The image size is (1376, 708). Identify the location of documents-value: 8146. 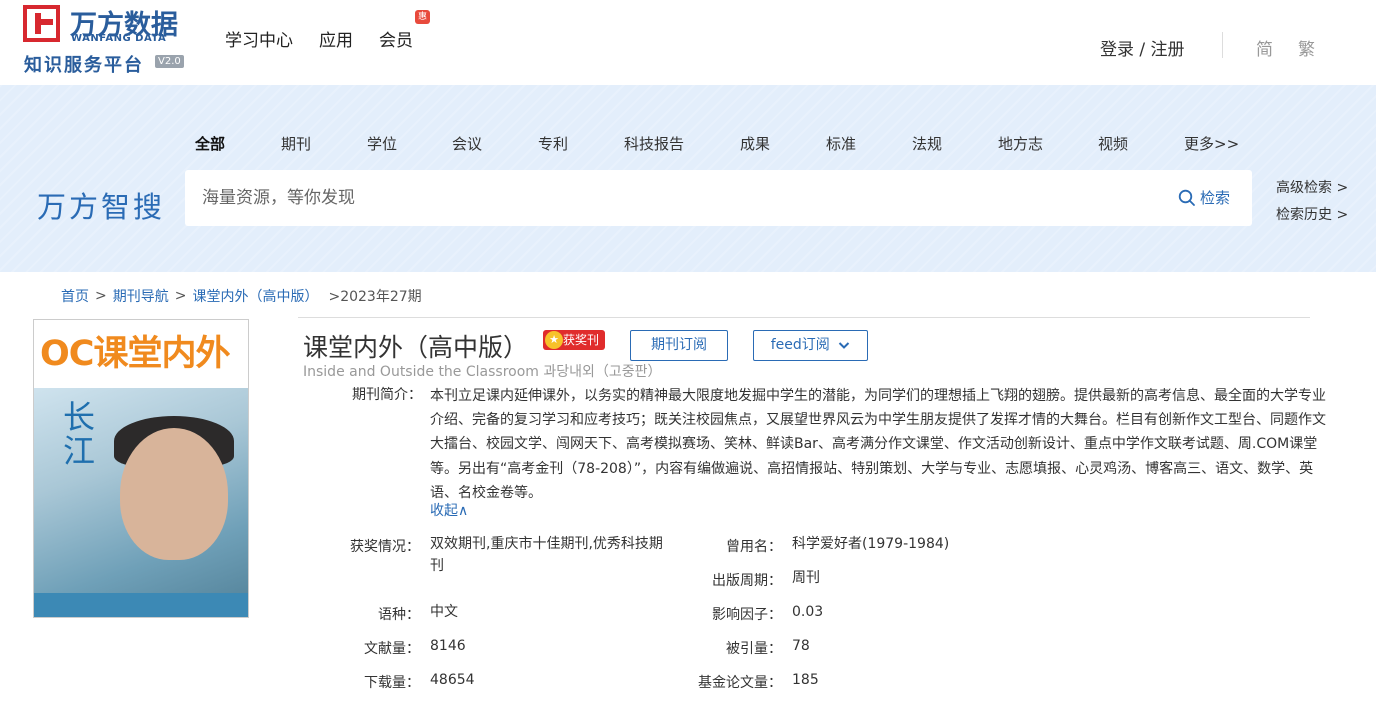
(448, 646).